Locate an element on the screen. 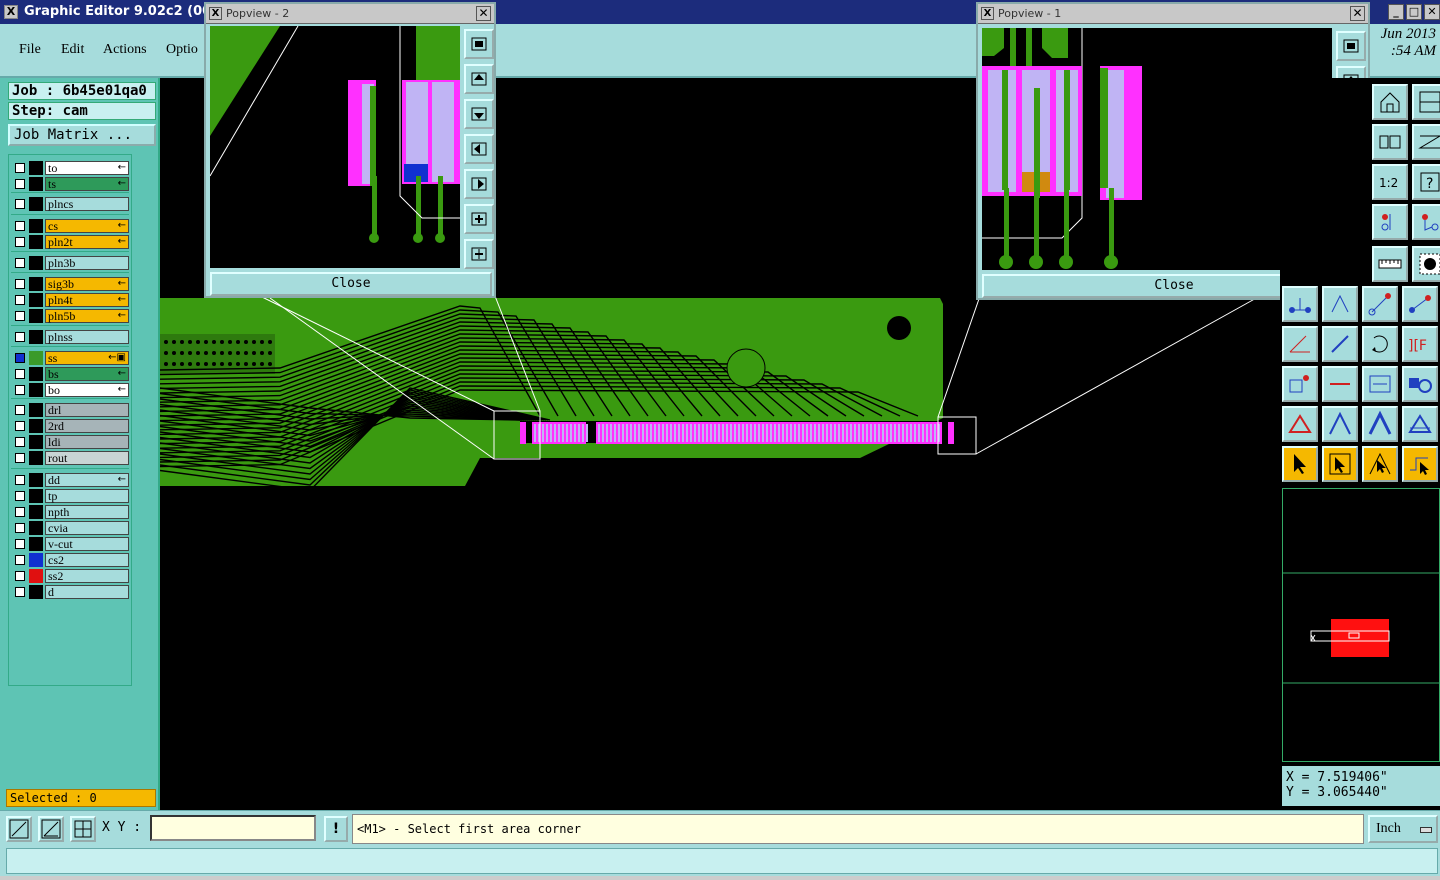 The width and height of the screenshot is (1440, 880). layer-row: pln5b ← is located at coordinates (70, 316).